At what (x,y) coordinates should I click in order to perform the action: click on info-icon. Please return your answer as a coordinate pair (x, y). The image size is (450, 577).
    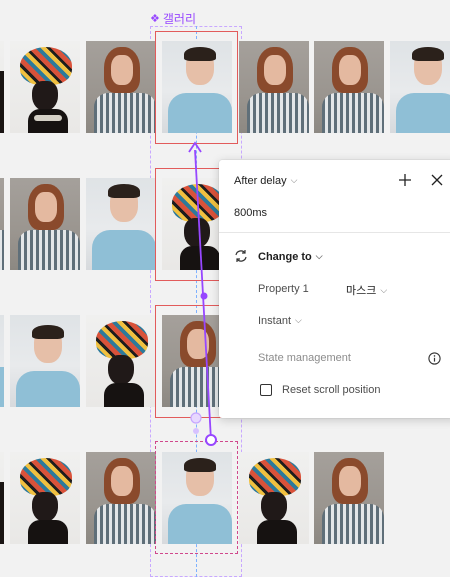
    Looking at the image, I should click on (434, 358).